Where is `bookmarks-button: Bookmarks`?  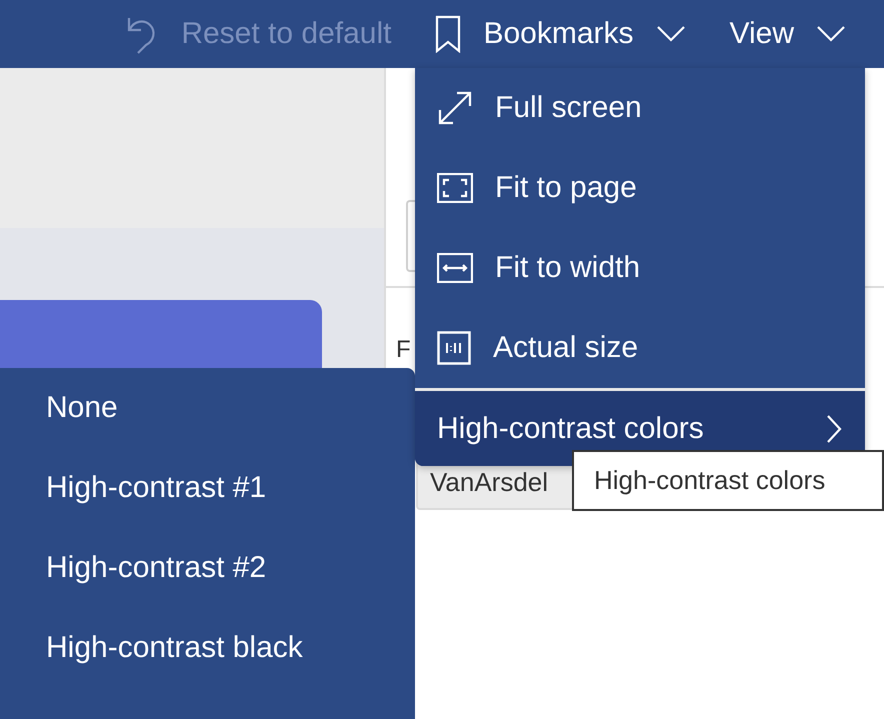 bookmarks-button: Bookmarks is located at coordinates (560, 34).